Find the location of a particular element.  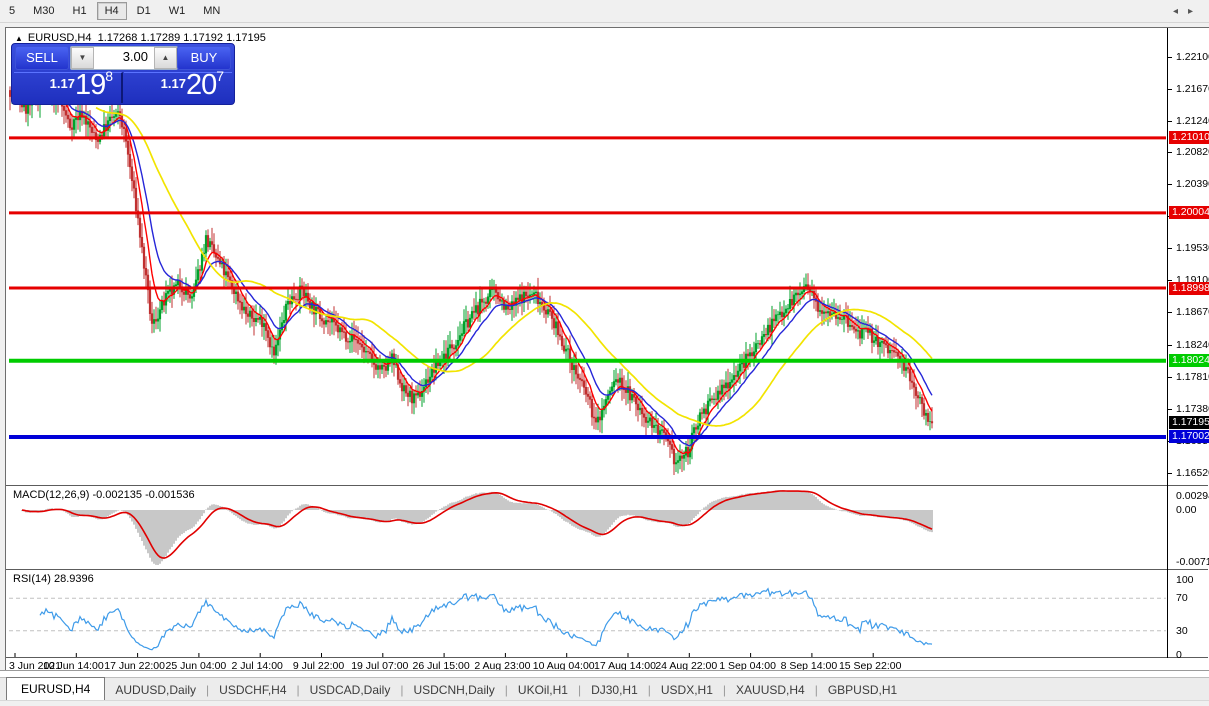

macd-panel-separator is located at coordinates (607, 485).